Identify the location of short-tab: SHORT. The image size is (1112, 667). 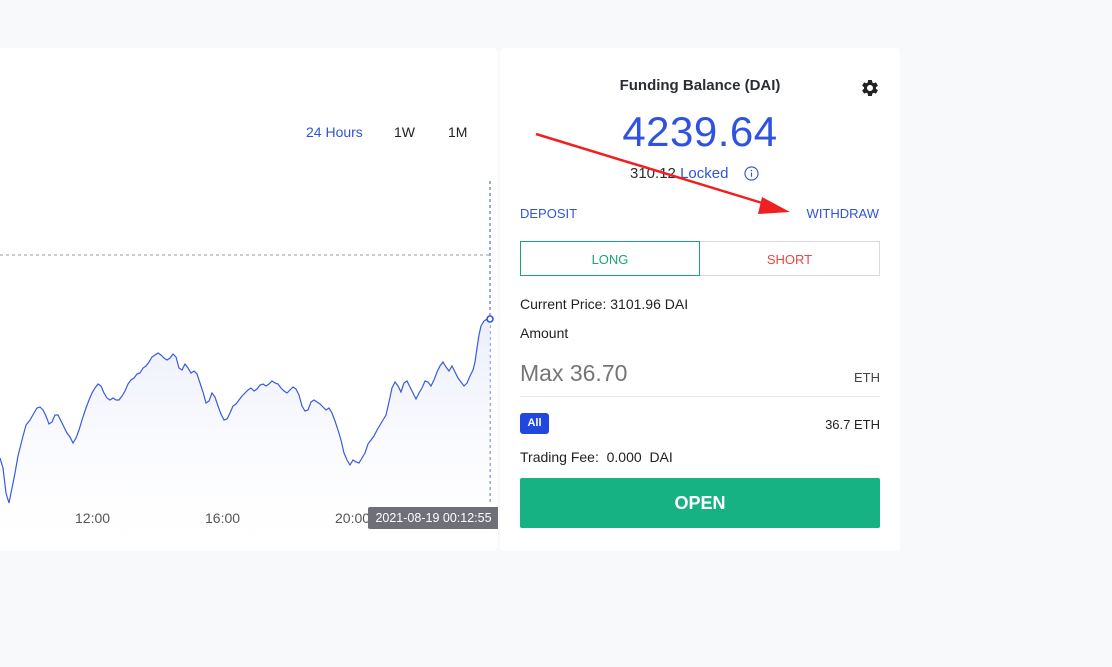
(790, 258).